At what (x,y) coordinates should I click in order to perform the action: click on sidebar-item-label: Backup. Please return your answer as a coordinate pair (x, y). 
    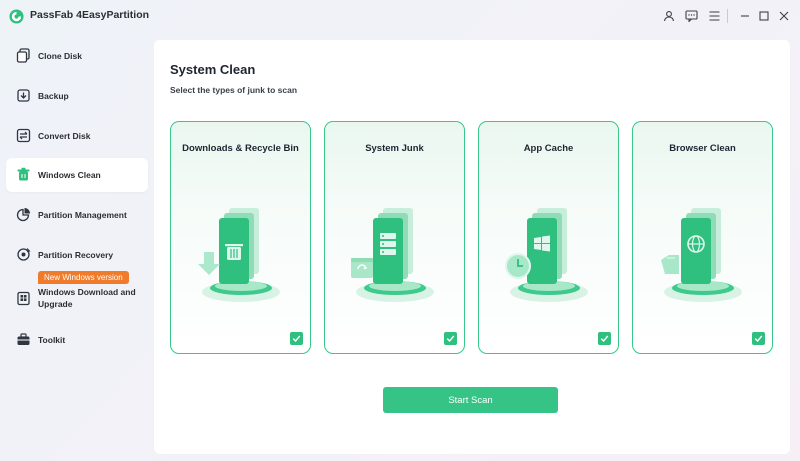
    Looking at the image, I should click on (53, 96).